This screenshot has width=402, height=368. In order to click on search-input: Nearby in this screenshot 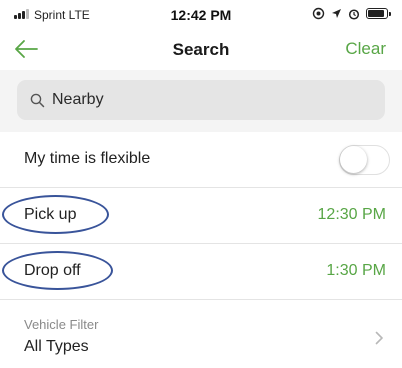, I will do `click(201, 100)`.